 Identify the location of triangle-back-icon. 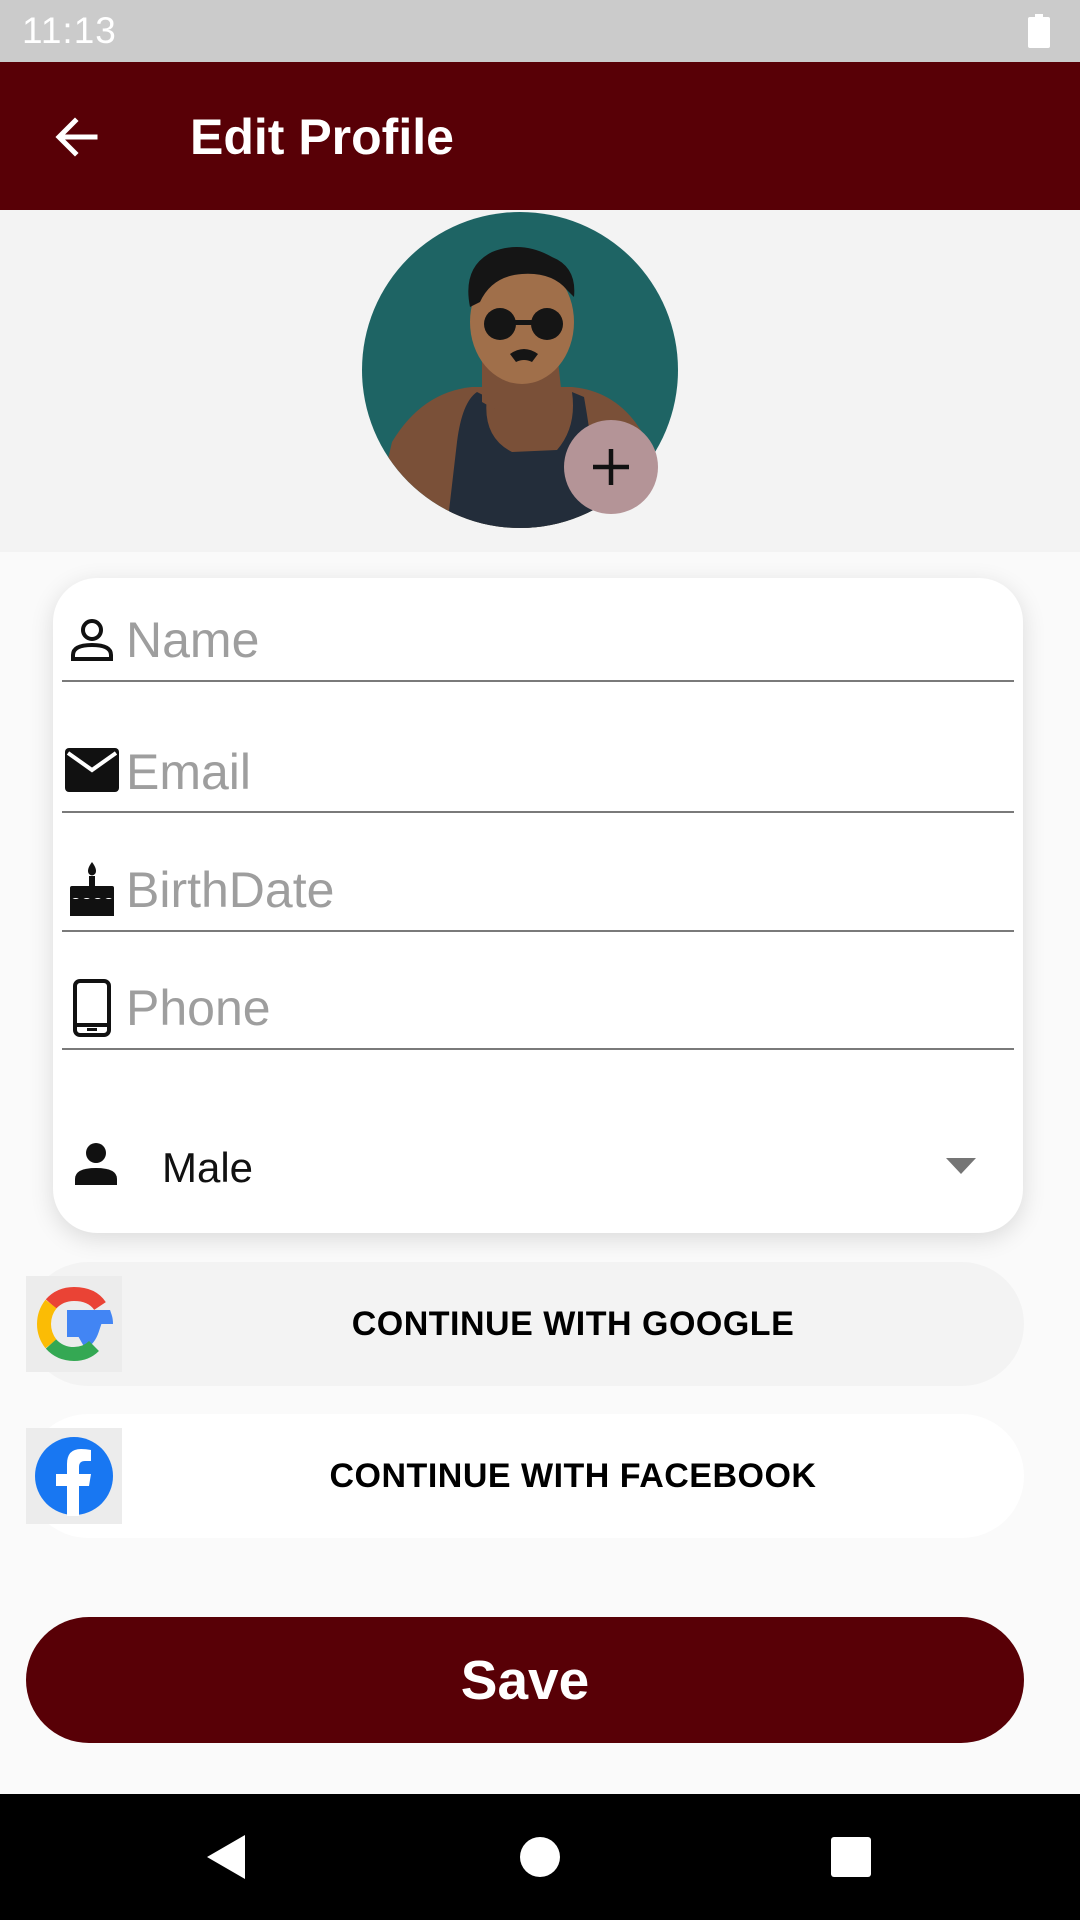
(226, 1857).